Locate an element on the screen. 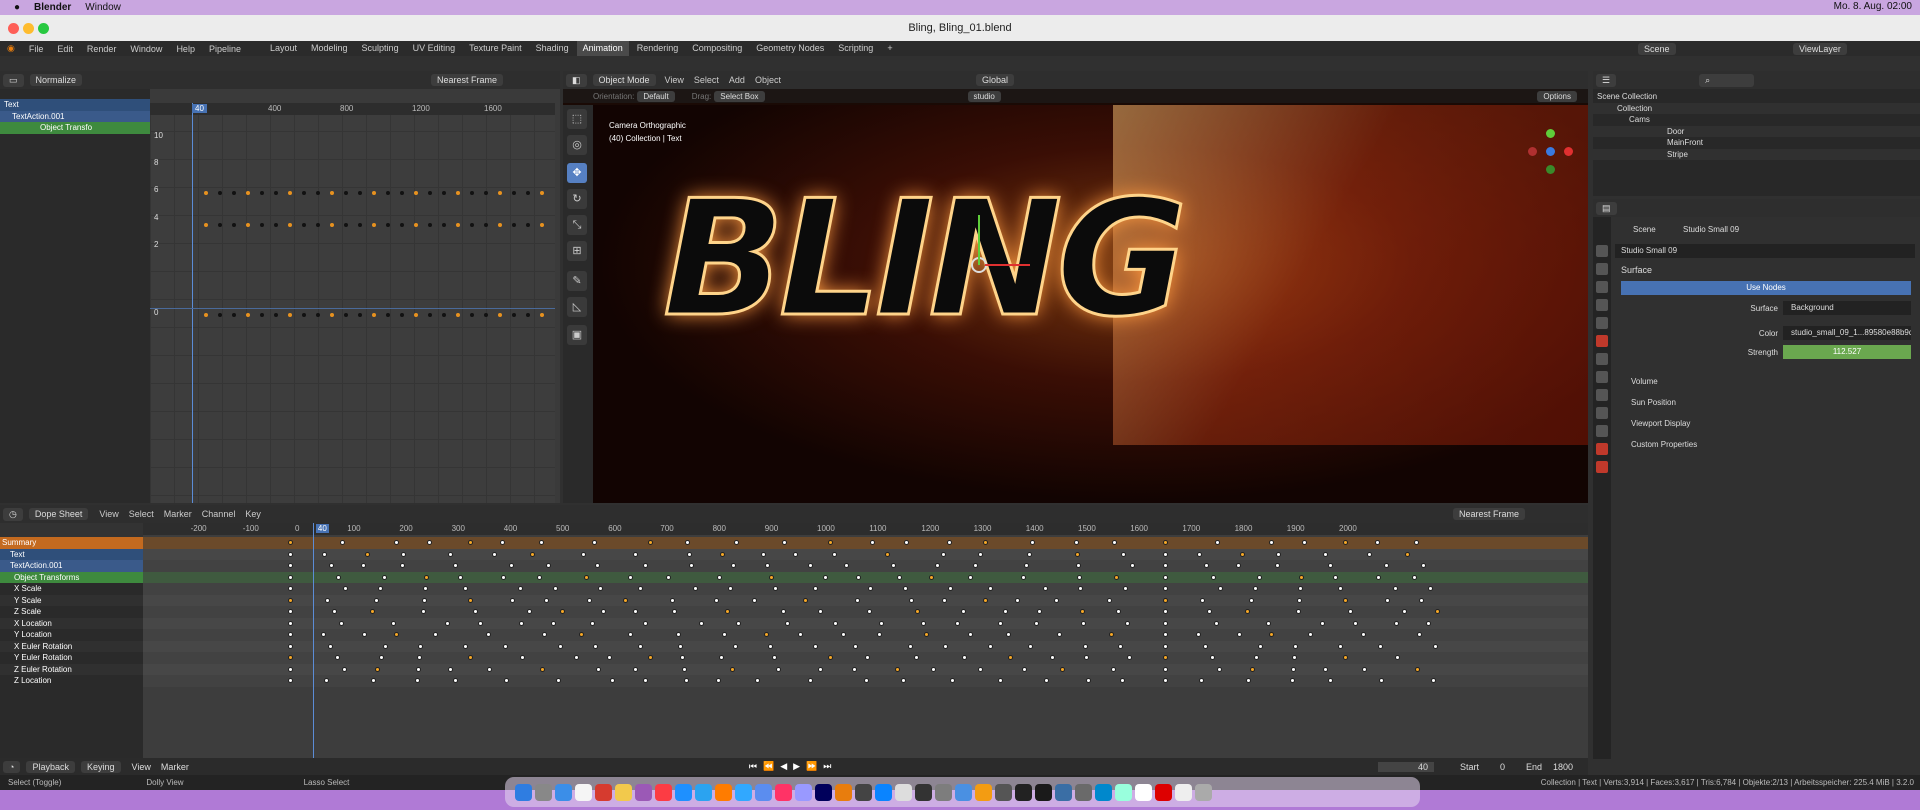 The image size is (1920, 810). world-tab-icon is located at coordinates (1602, 341).